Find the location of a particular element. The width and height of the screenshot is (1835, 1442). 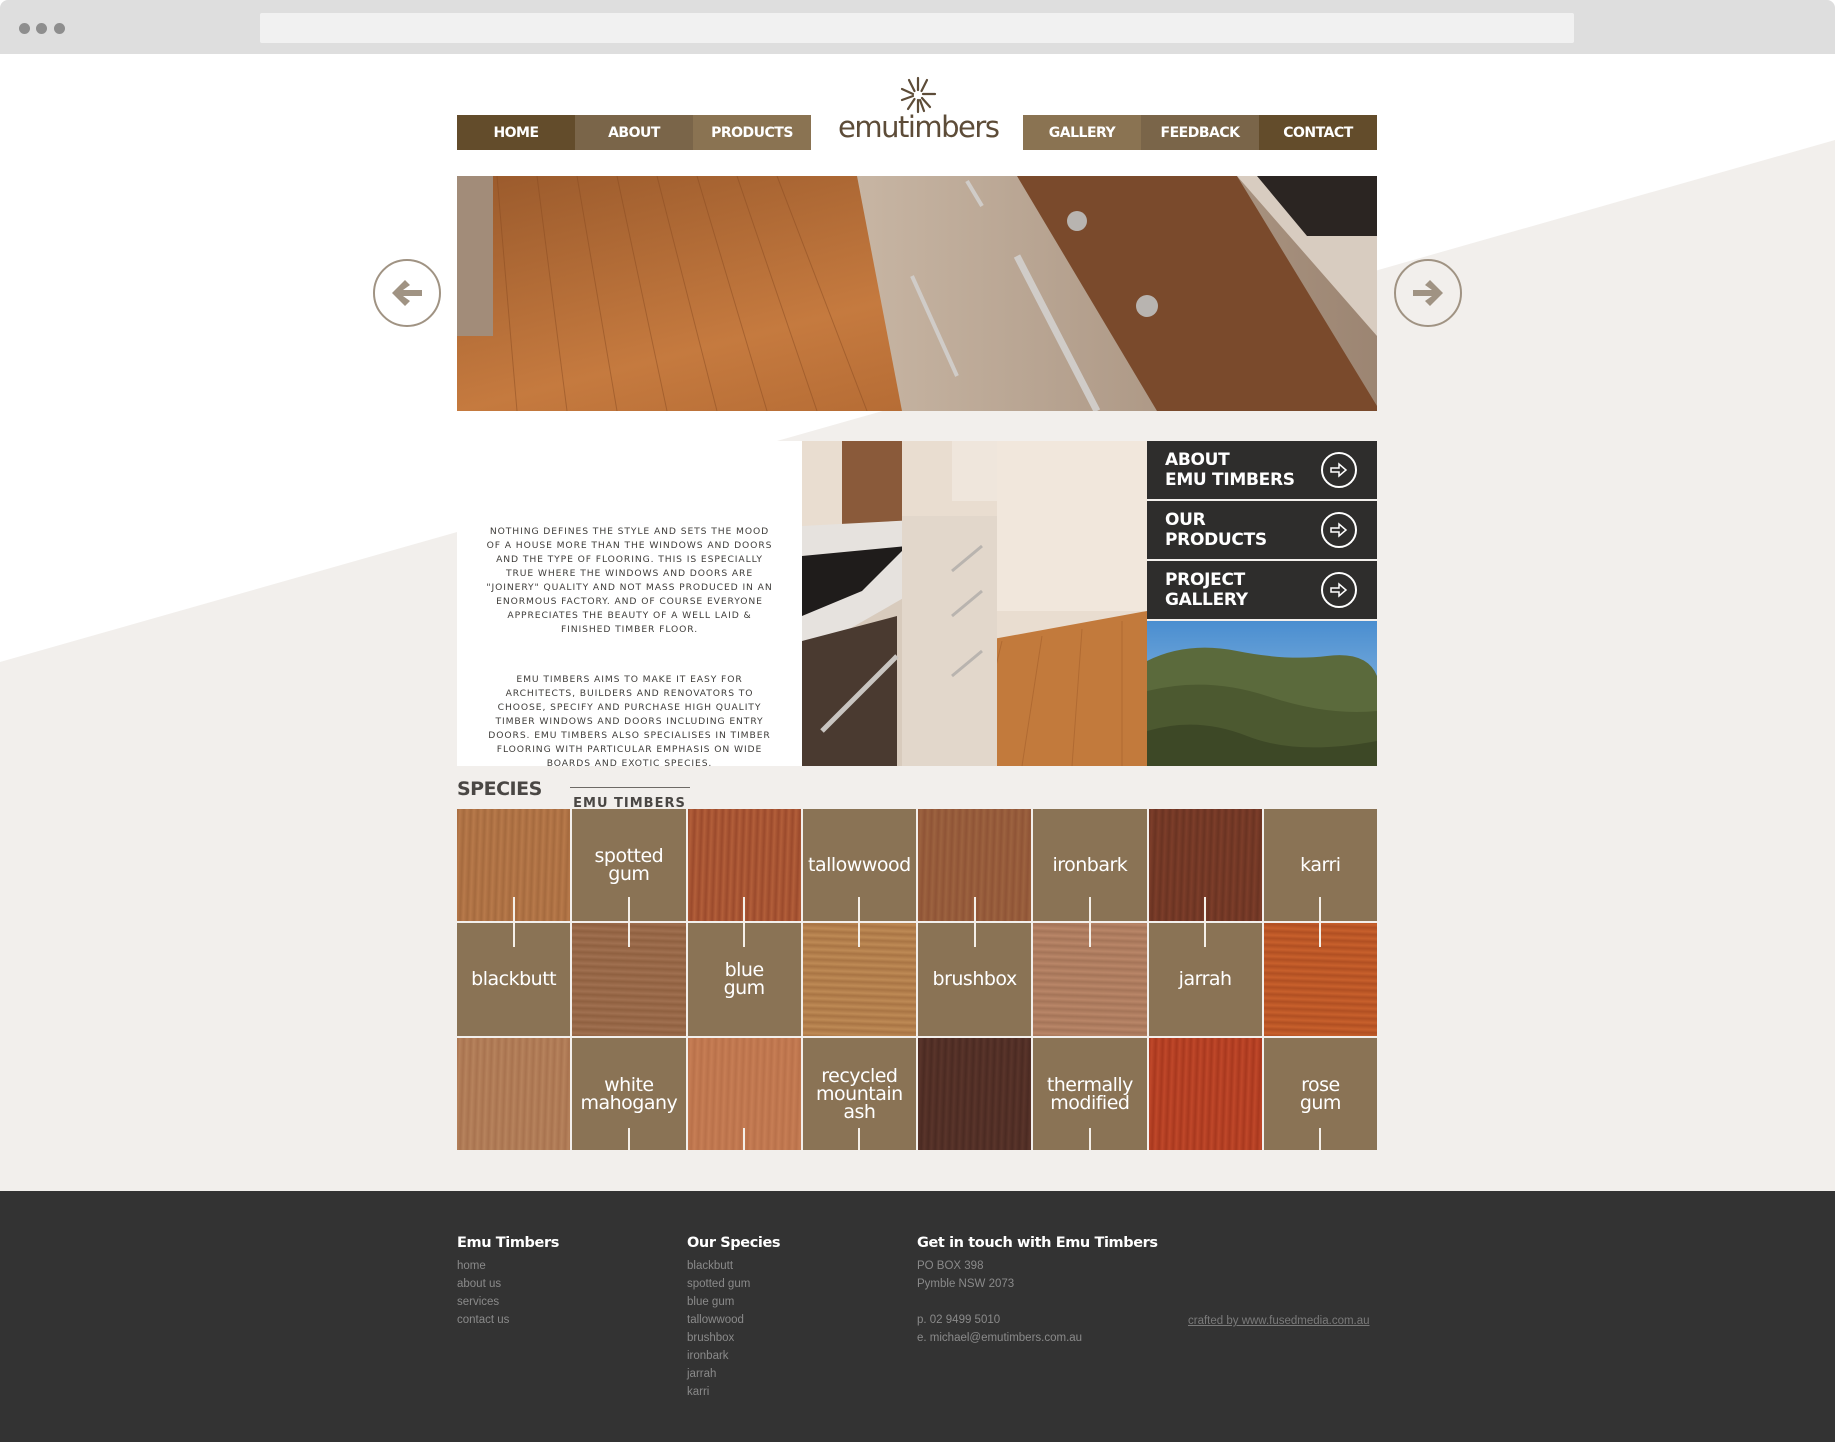

slider-next-button is located at coordinates (1428, 293).